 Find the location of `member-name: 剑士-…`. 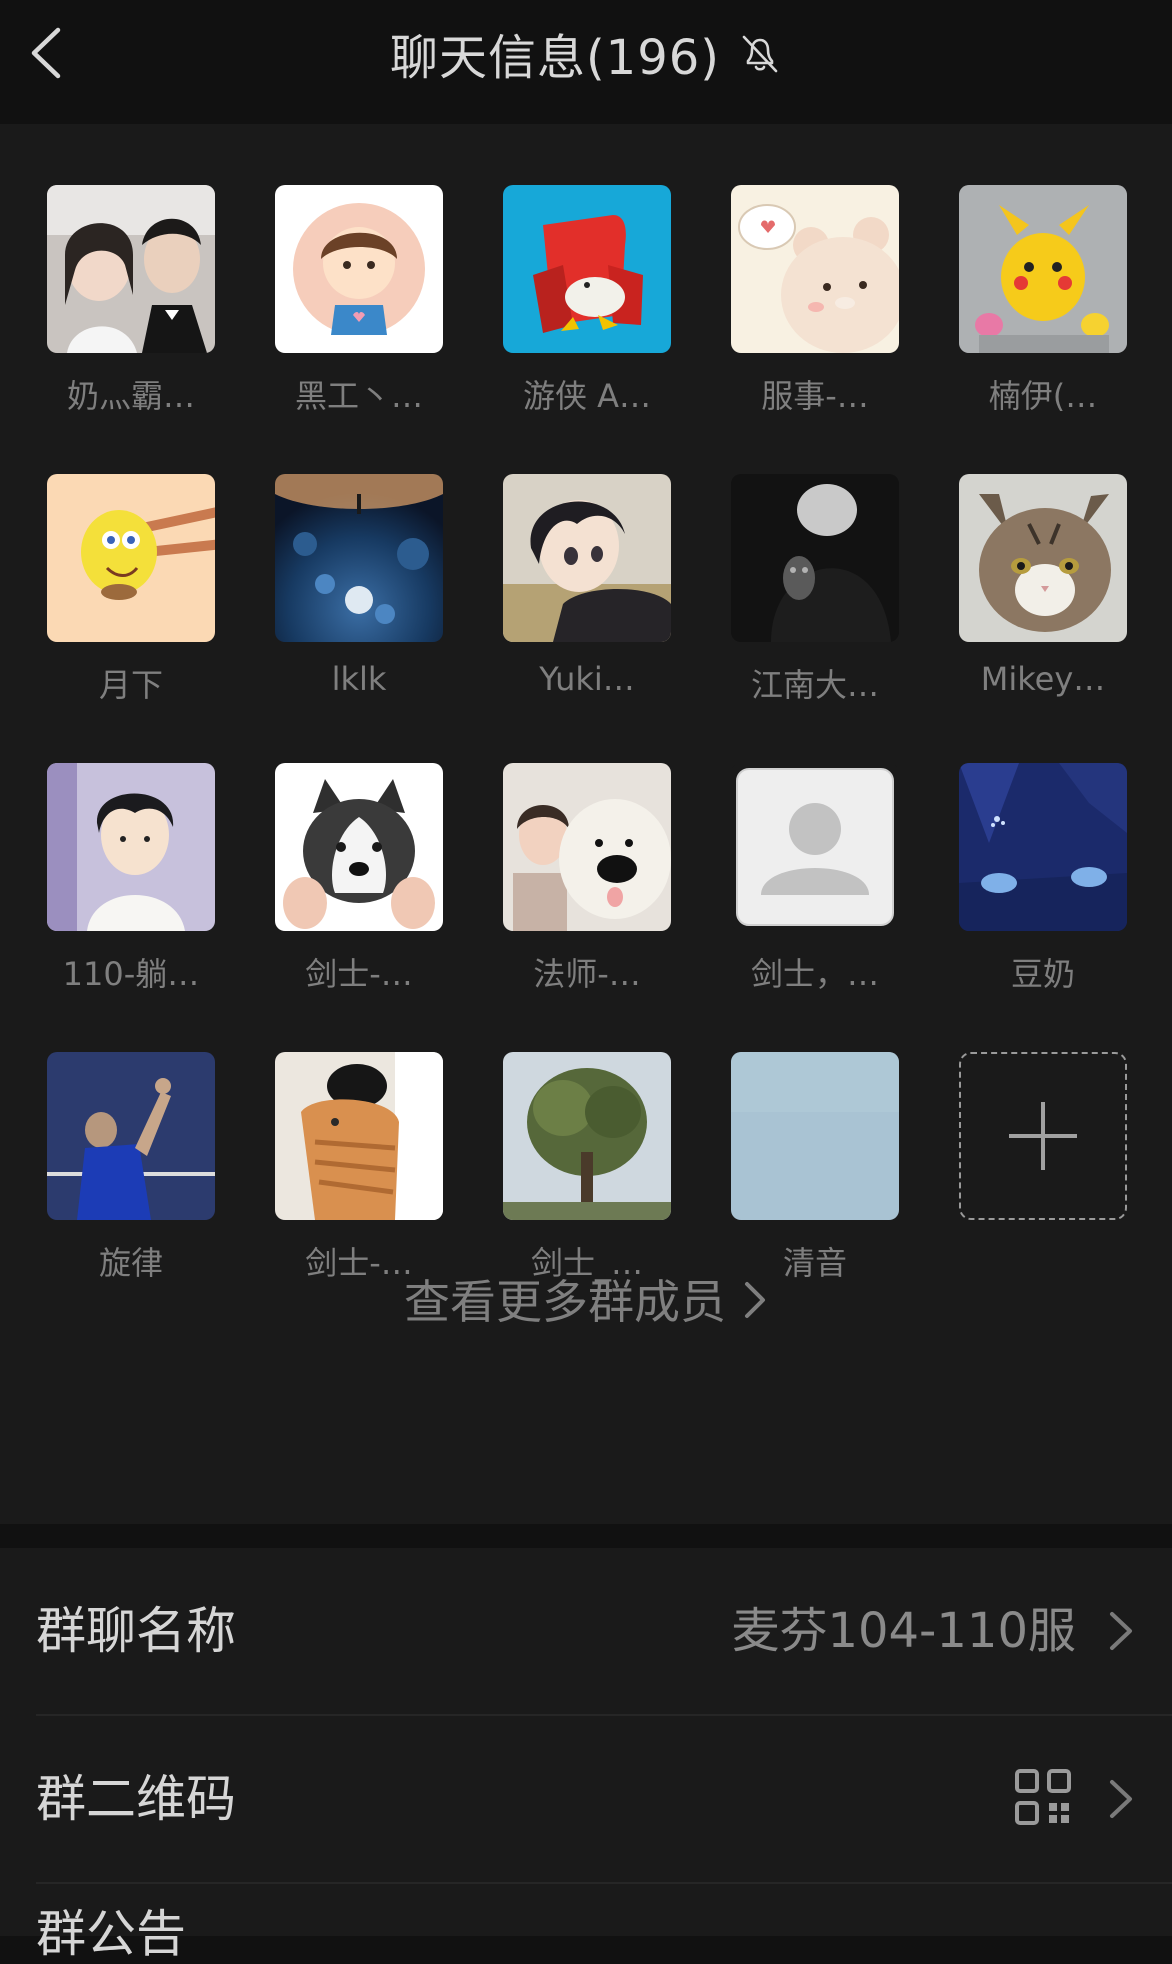

member-name: 剑士-… is located at coordinates (359, 974).